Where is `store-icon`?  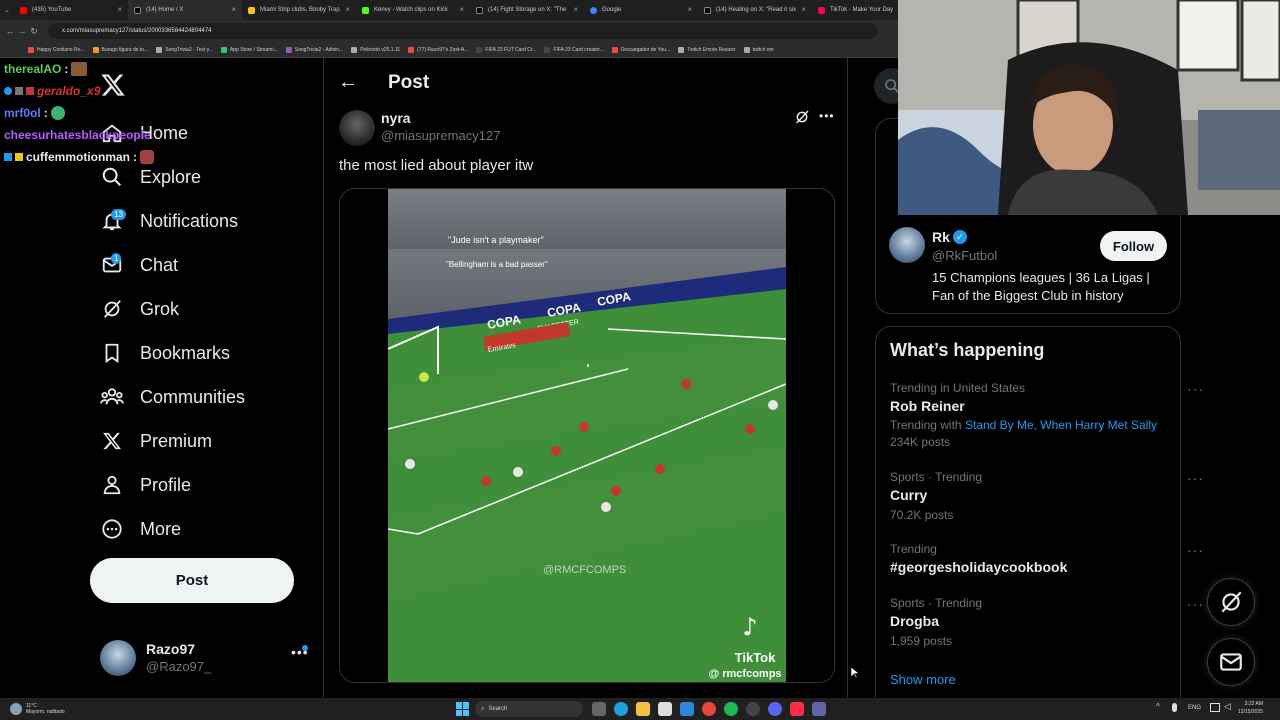 store-icon is located at coordinates (665, 709).